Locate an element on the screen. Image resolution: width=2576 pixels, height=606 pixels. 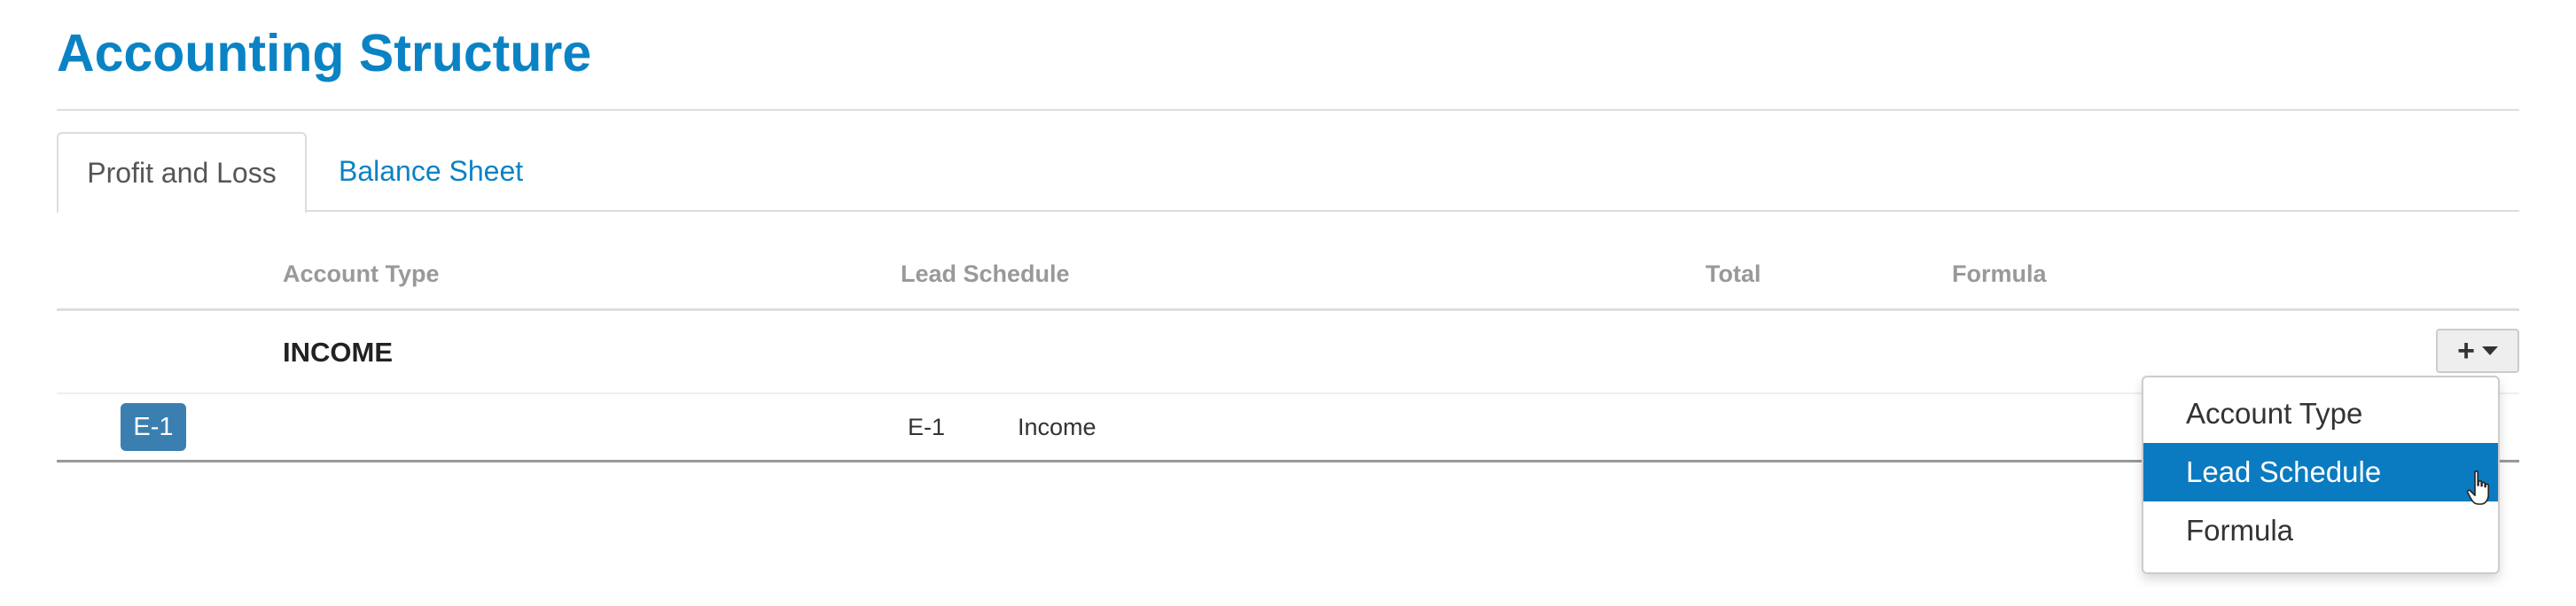
table-header-row: Account Type Lead Schedule Total Formula is located at coordinates (1288, 274).